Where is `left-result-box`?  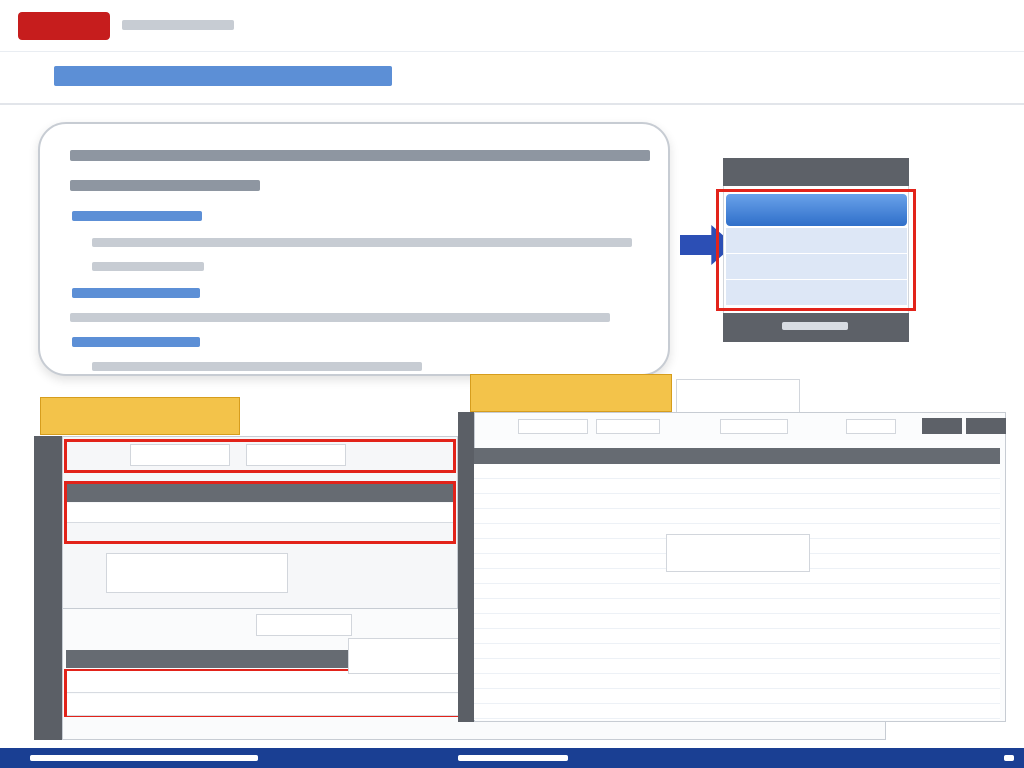 left-result-box is located at coordinates (197, 573).